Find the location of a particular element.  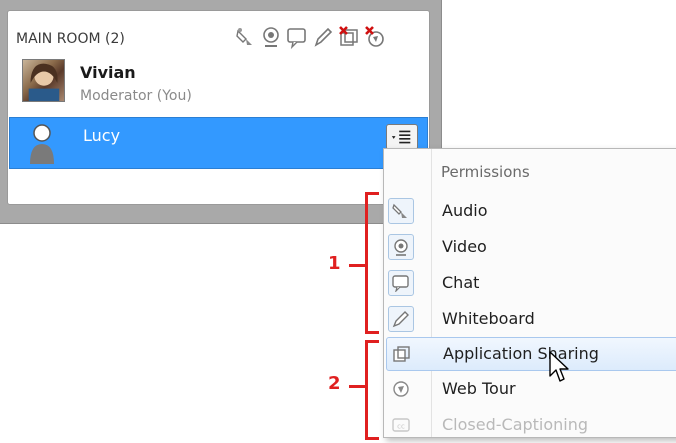

menu-item-label: Video is located at coordinates (464, 246).